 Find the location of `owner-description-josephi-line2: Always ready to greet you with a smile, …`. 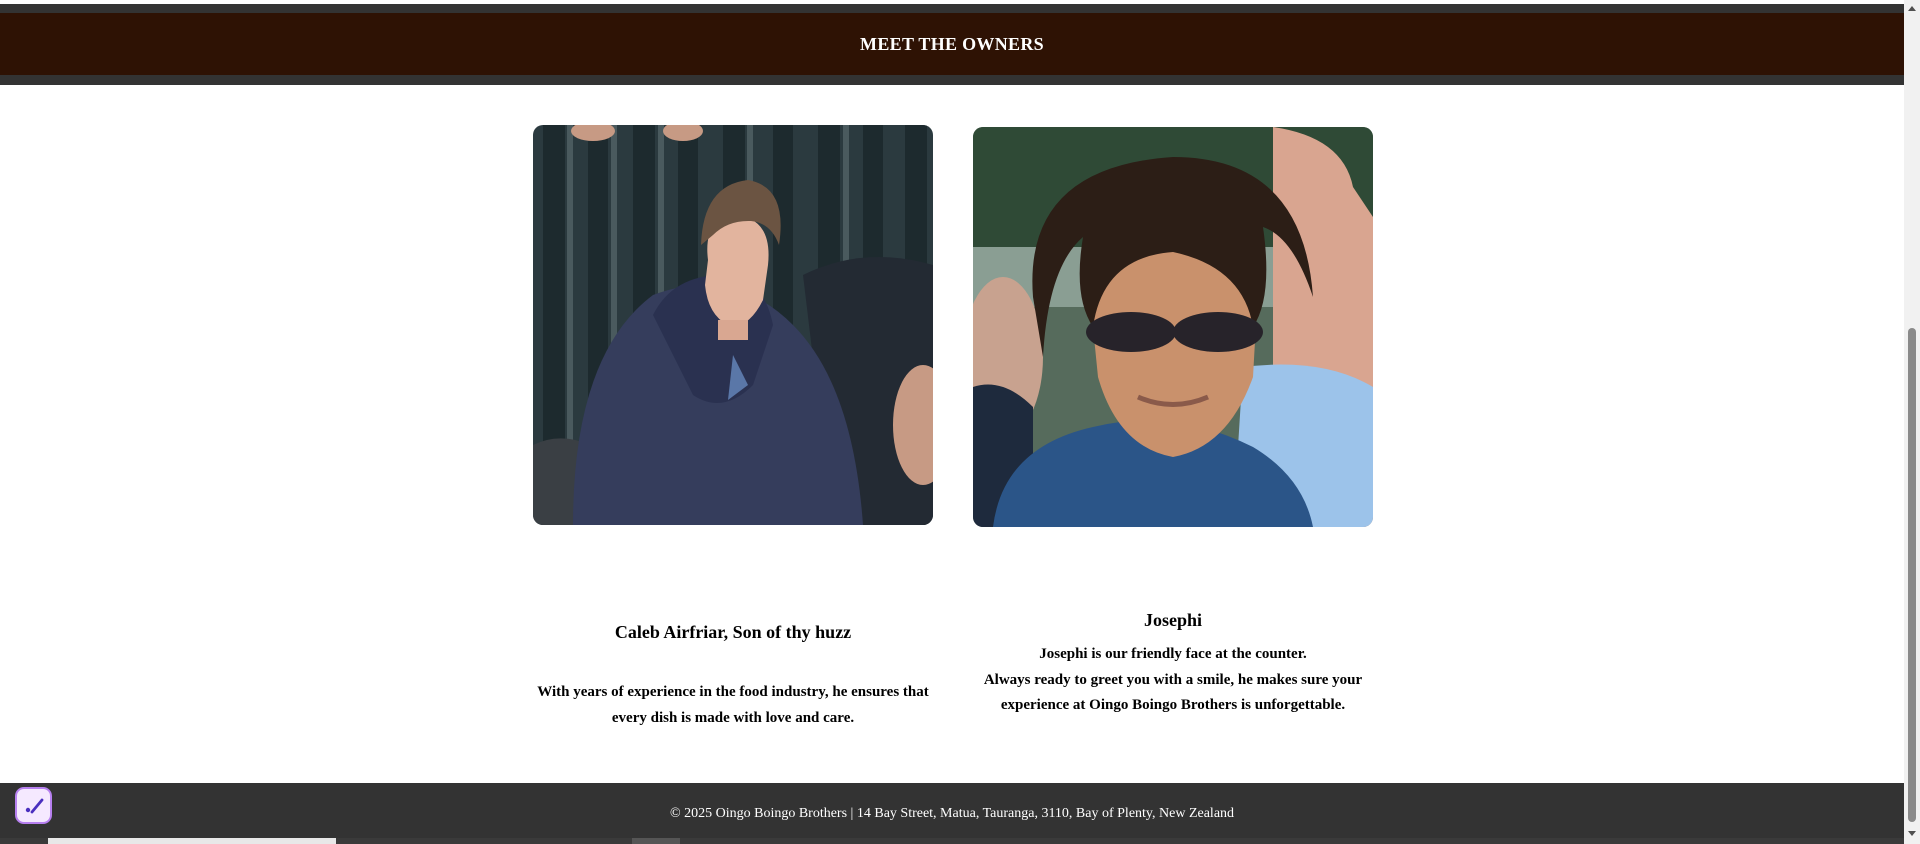

owner-description-josephi-line2: Always ready to greet you with a smile, … is located at coordinates (1173, 692).